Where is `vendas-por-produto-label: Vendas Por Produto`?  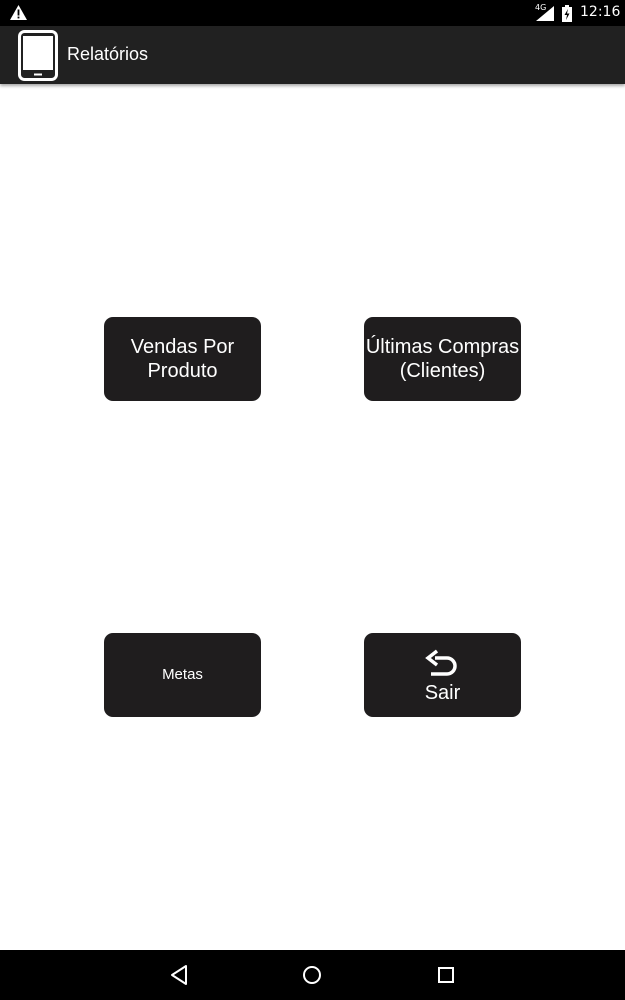 vendas-por-produto-label: Vendas Por Produto is located at coordinates (182, 359).